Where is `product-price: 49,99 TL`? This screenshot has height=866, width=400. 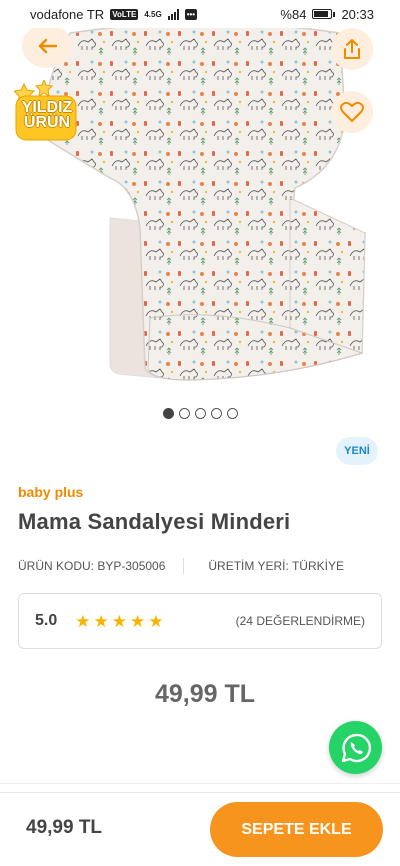
product-price: 49,99 TL is located at coordinates (205, 694).